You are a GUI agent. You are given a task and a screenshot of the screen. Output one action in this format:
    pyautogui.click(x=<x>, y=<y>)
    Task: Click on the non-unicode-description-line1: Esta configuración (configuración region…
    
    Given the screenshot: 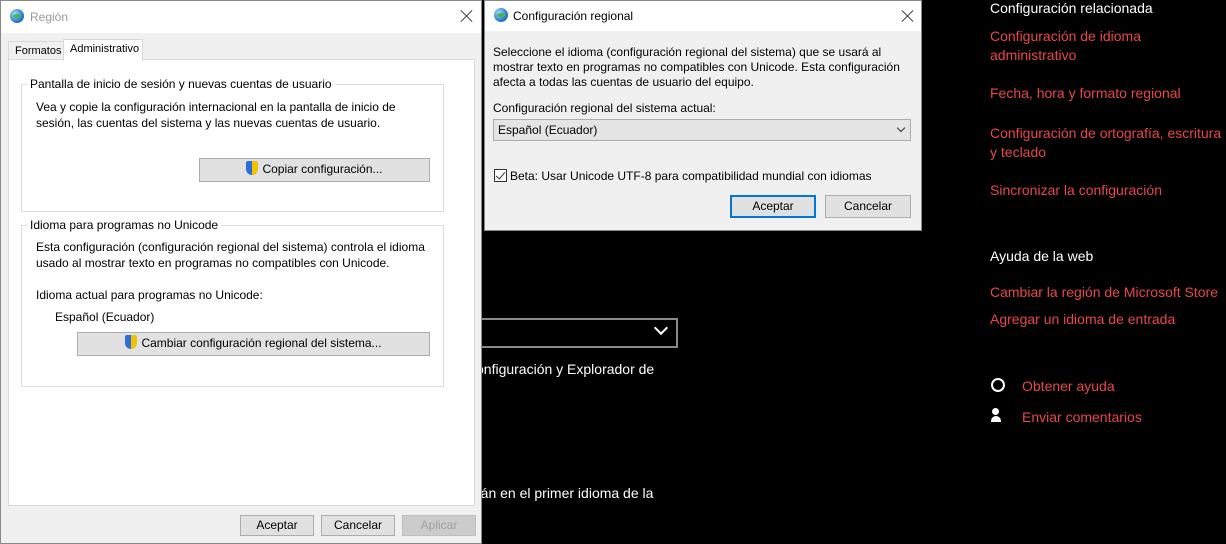 What is the action you would take?
    pyautogui.click(x=230, y=247)
    